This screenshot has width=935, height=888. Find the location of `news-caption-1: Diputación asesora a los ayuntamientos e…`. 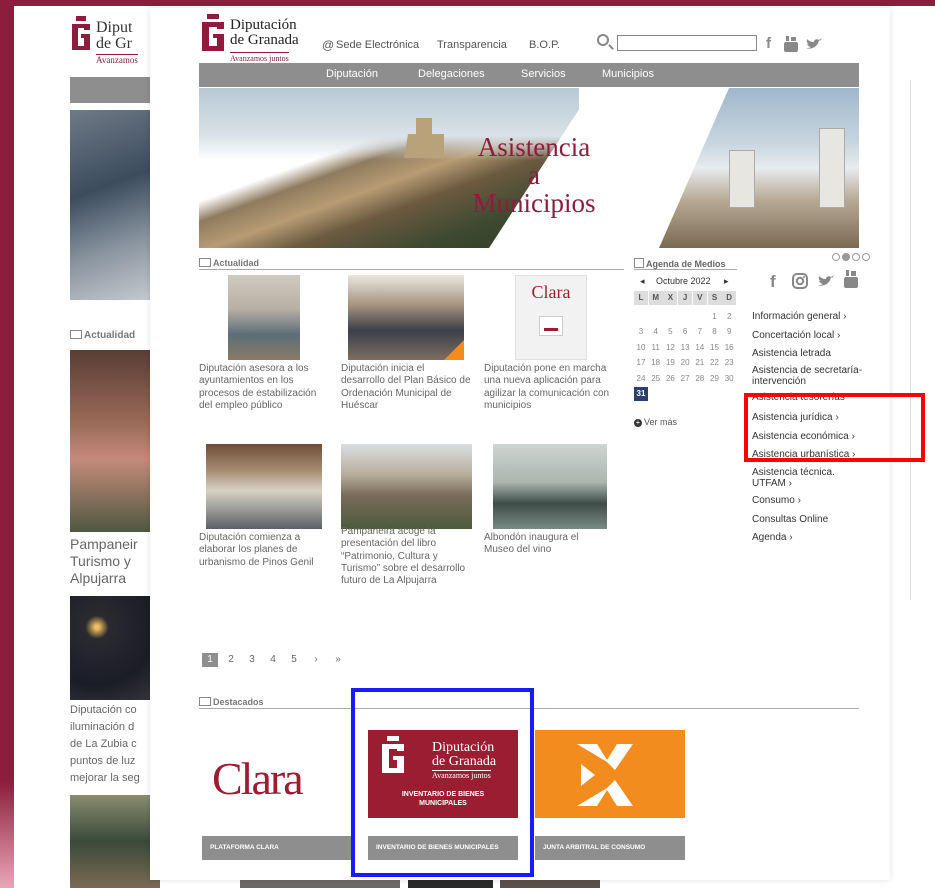

news-caption-1: Diputación asesora a los ayuntamientos e… is located at coordinates (259, 387).